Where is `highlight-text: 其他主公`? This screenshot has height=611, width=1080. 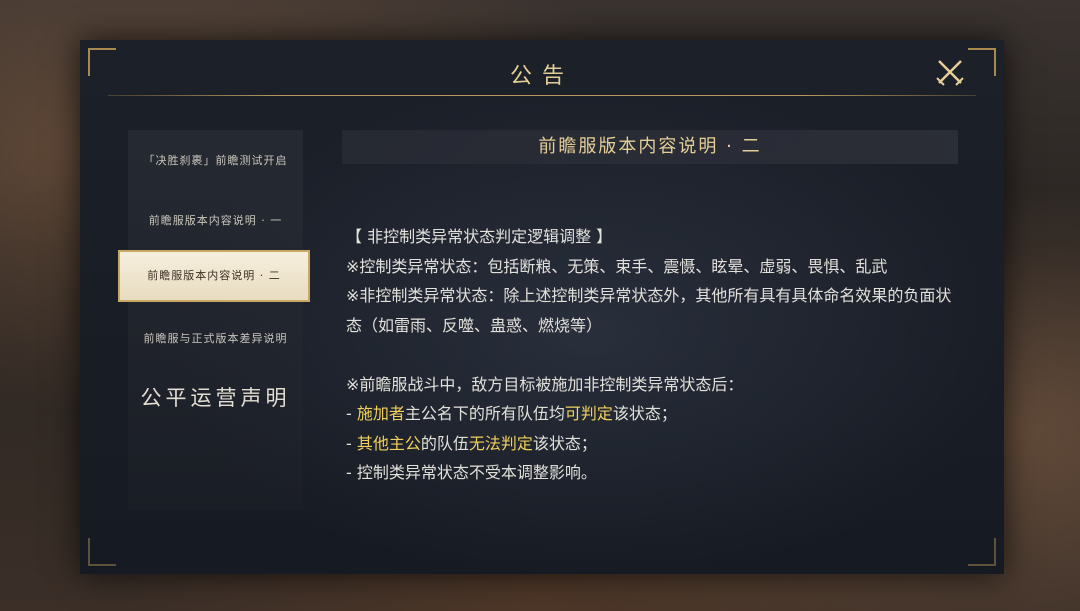 highlight-text: 其他主公 is located at coordinates (388, 443).